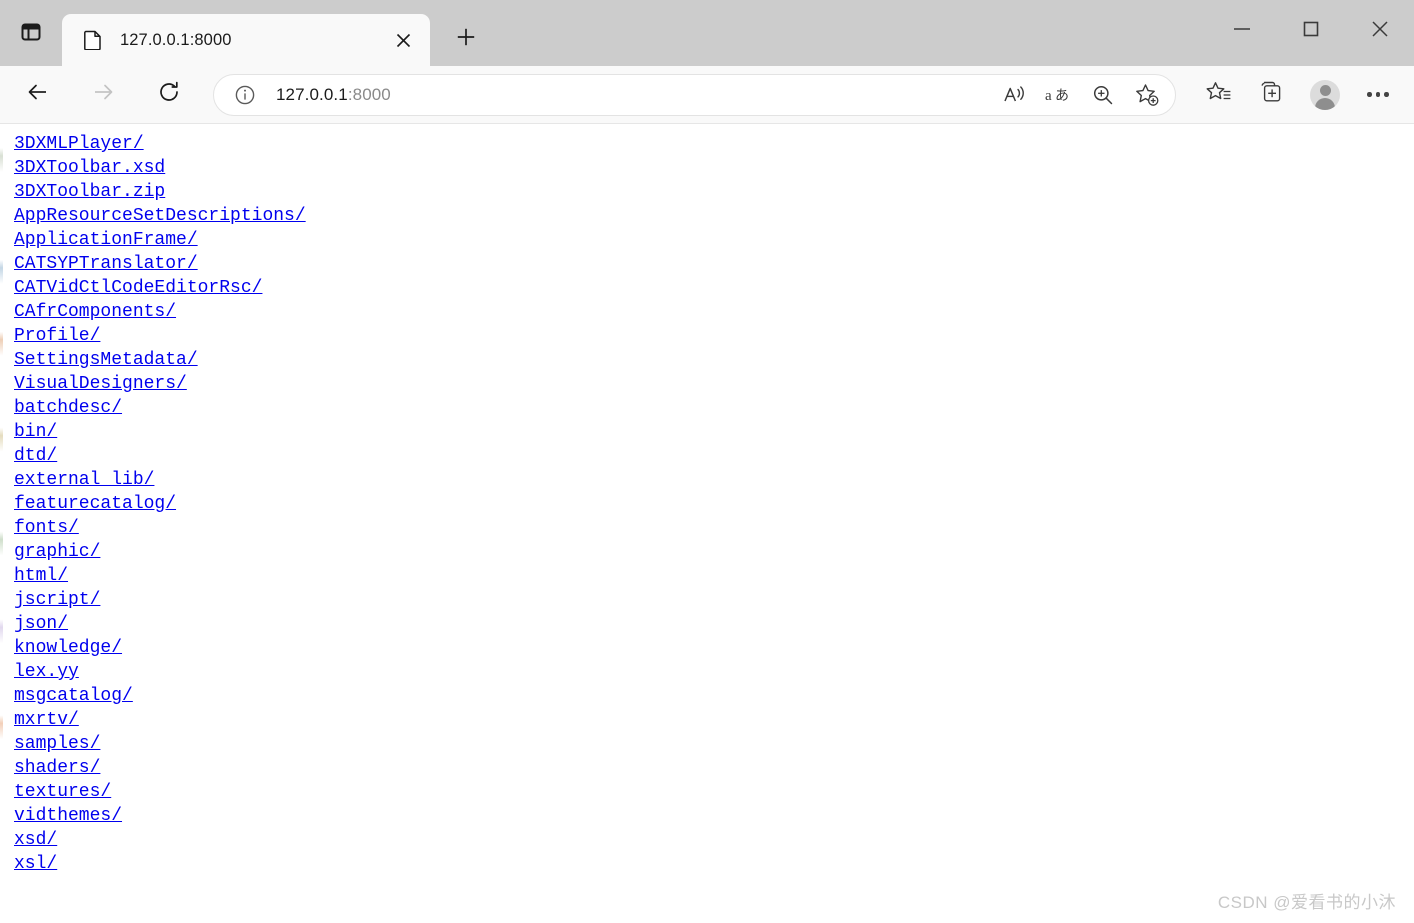 This screenshot has width=1414, height=923. I want to click on tab-actions-button, so click(31, 34).